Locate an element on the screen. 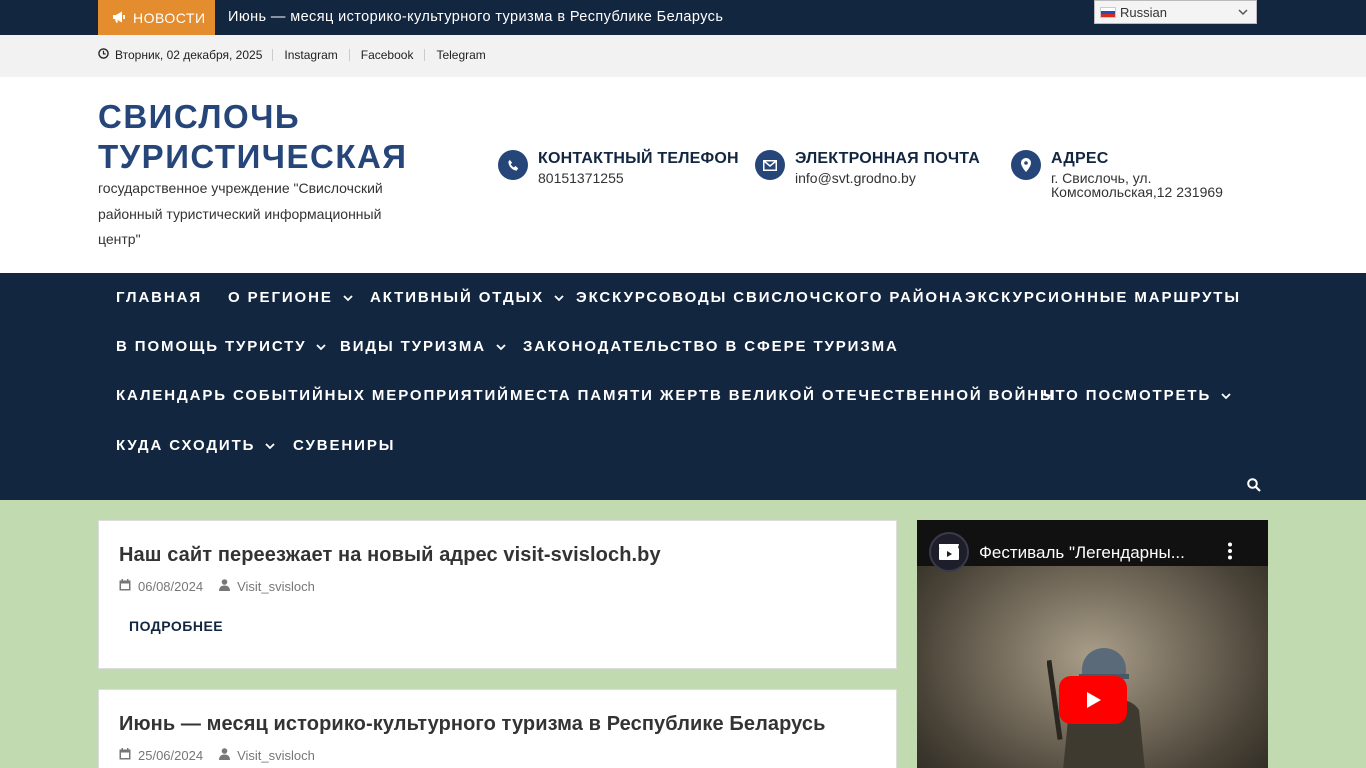 The image size is (1366, 768). channel-logo-icon is located at coordinates (949, 552).